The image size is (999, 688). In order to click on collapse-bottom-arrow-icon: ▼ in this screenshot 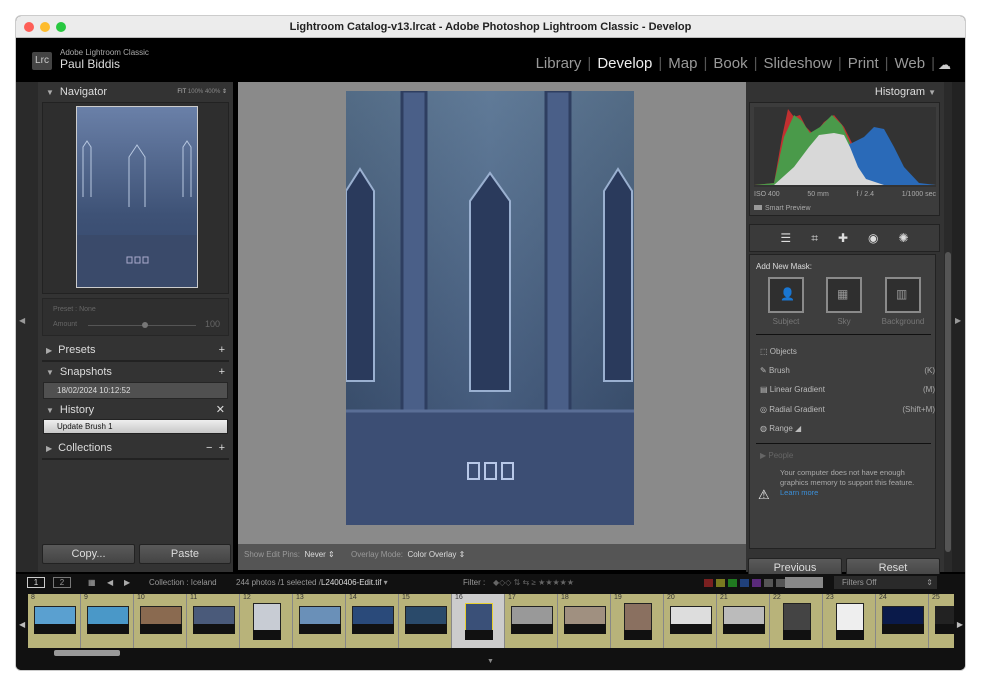, I will do `click(490, 661)`.